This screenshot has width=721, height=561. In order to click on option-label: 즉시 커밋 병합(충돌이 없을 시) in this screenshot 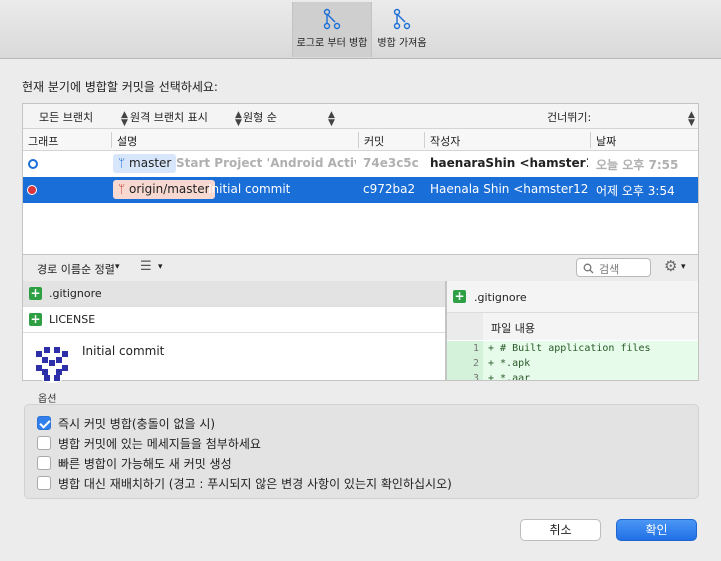, I will do `click(137, 424)`.